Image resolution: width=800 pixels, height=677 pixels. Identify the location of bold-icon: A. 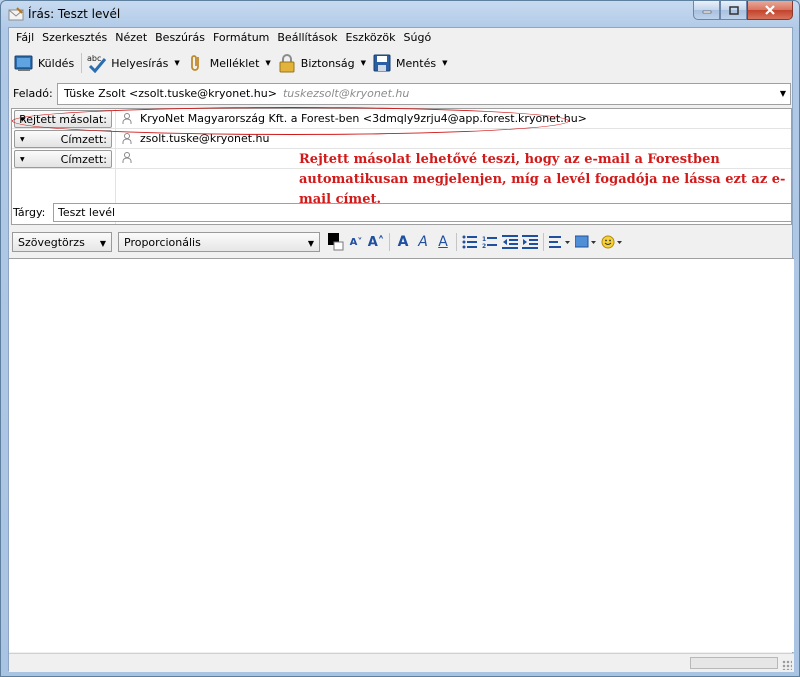
(403, 242).